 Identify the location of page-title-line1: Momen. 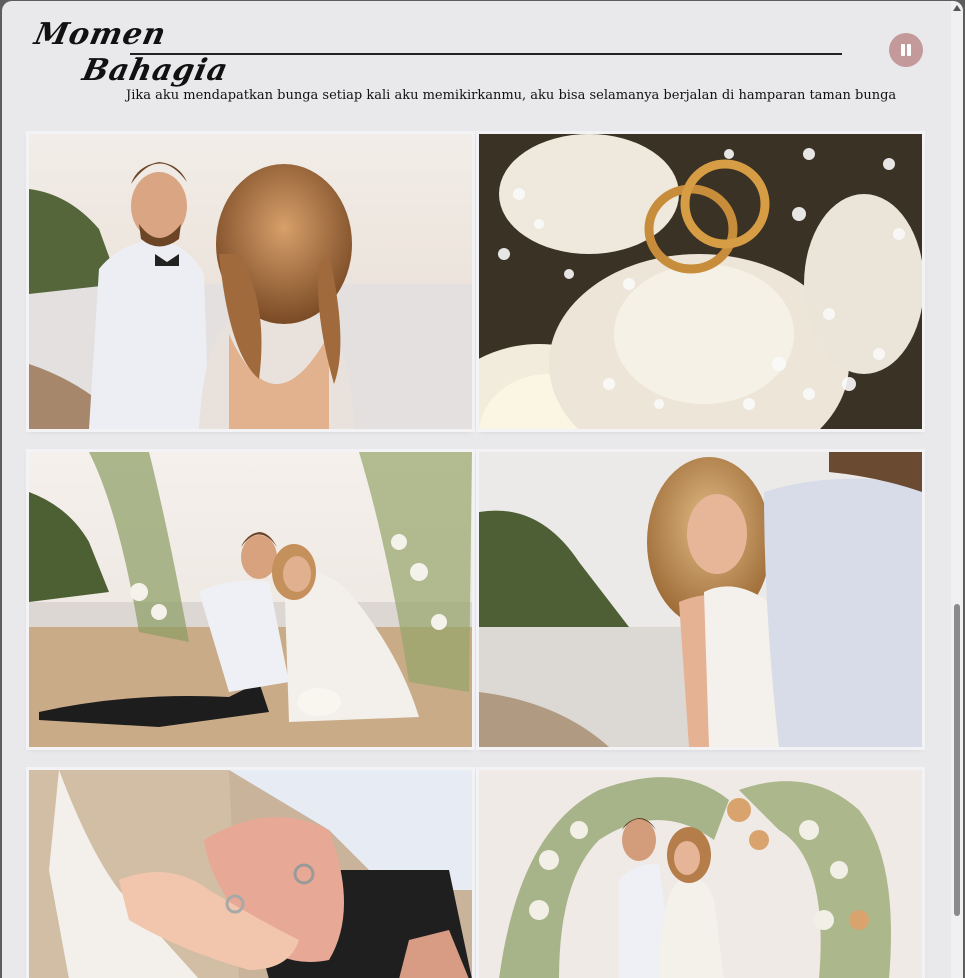
(100, 34).